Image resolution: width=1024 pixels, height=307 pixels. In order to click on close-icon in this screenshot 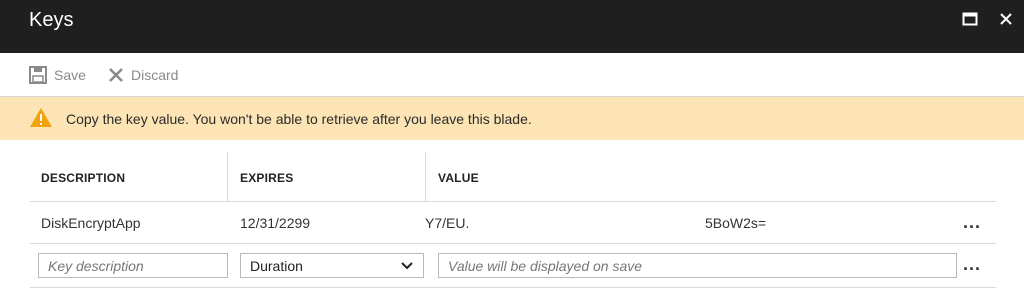, I will do `click(1006, 19)`.